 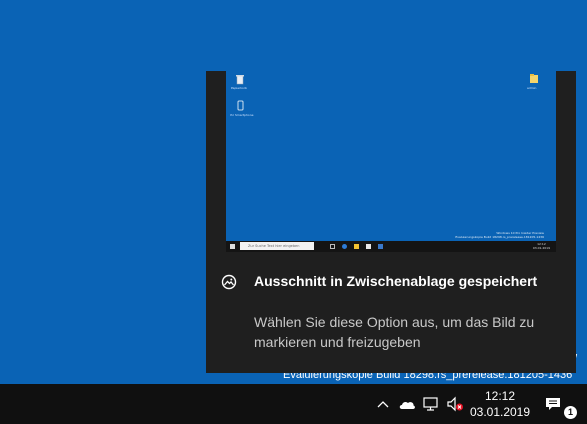 I want to click on network-icon, so click(x=430, y=404).